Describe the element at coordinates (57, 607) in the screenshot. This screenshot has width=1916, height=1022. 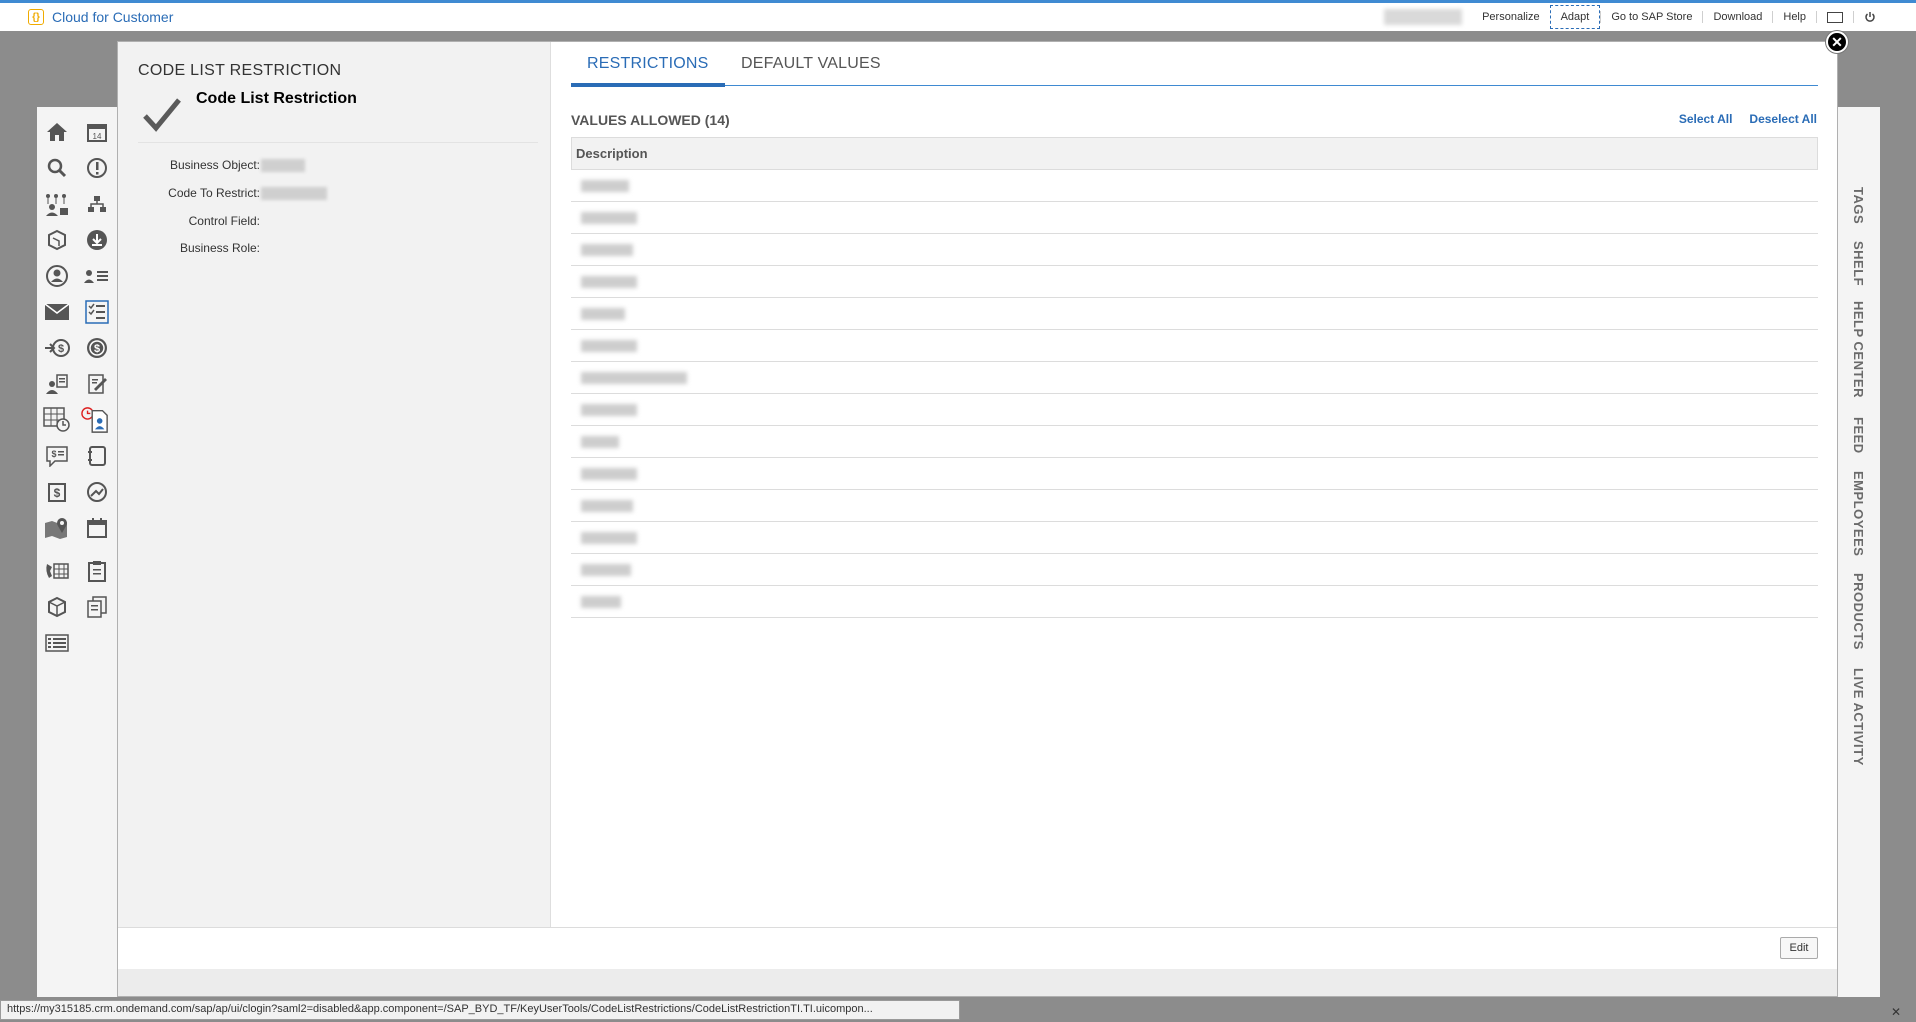
I see `cube-icon` at that location.